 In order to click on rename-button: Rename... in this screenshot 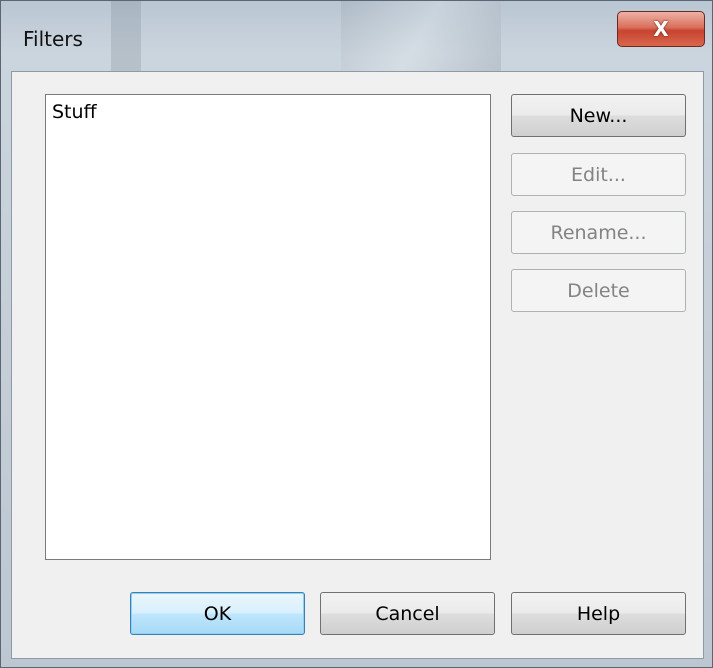, I will do `click(598, 232)`.